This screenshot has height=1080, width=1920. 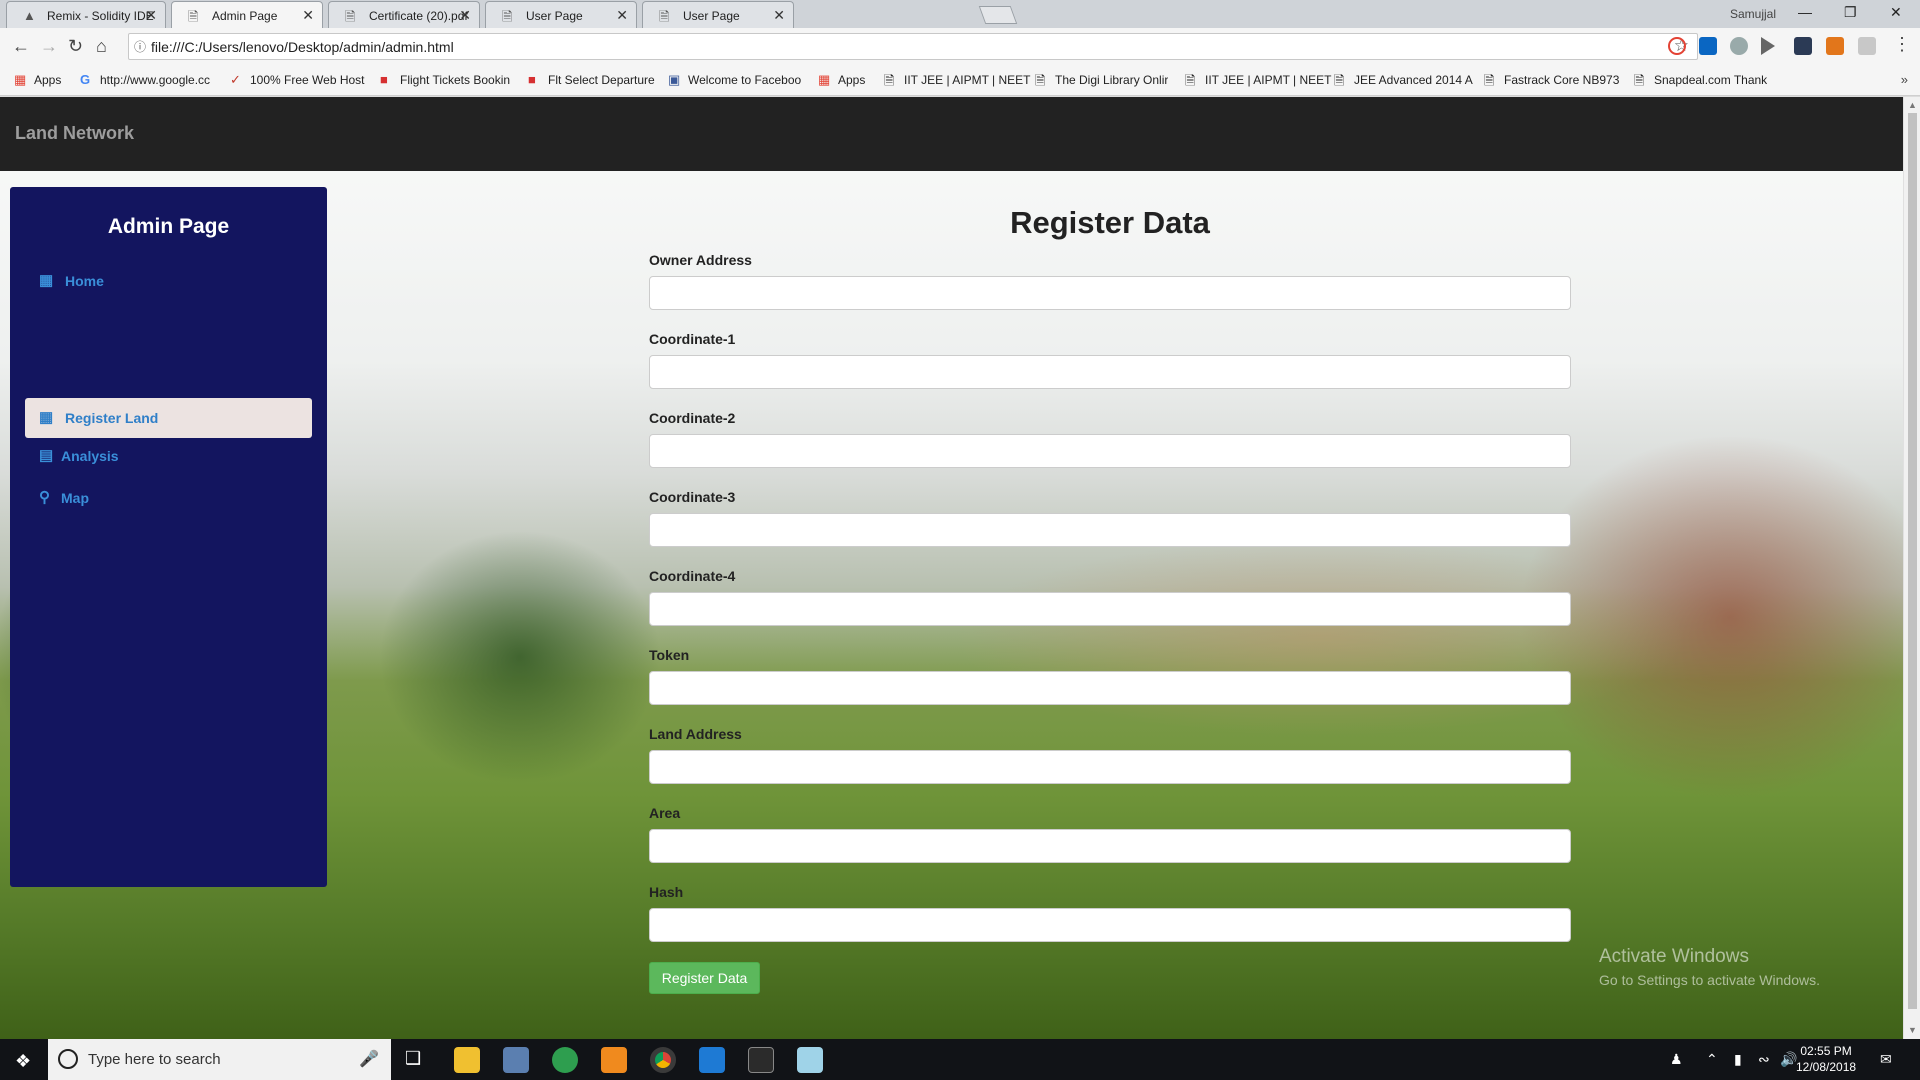 I want to click on brand-link: Land Network, so click(x=74, y=133).